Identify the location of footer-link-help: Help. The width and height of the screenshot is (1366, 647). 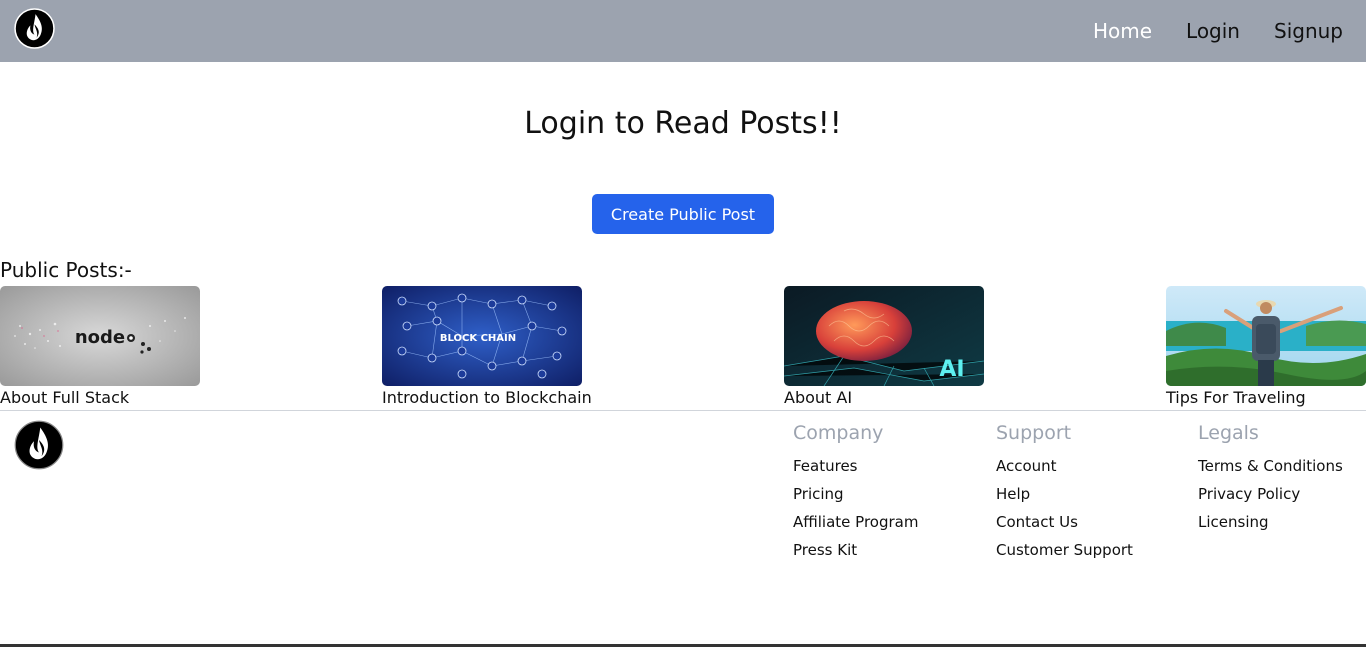
(1064, 498).